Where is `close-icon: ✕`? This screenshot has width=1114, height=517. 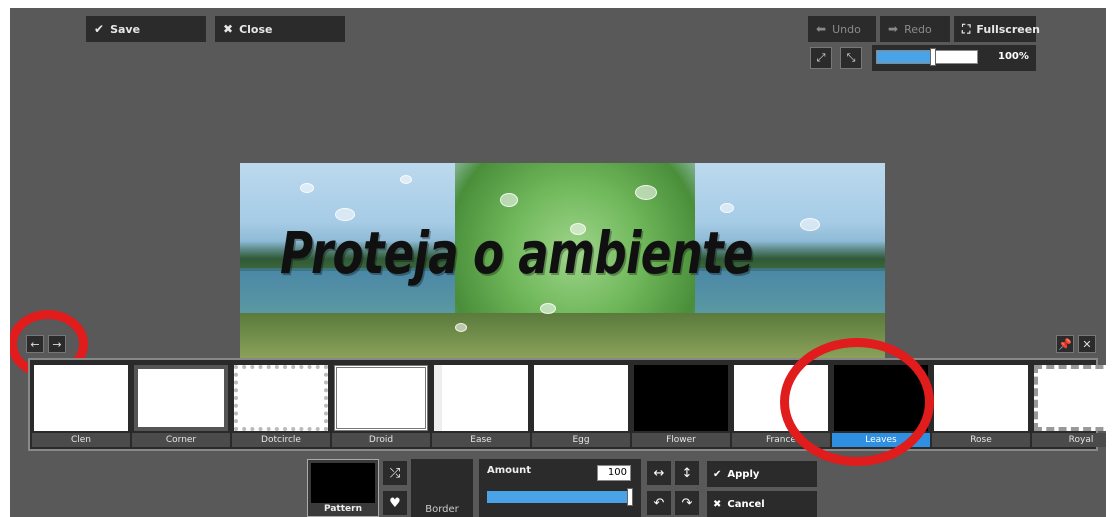 close-icon: ✕ is located at coordinates (1087, 344).